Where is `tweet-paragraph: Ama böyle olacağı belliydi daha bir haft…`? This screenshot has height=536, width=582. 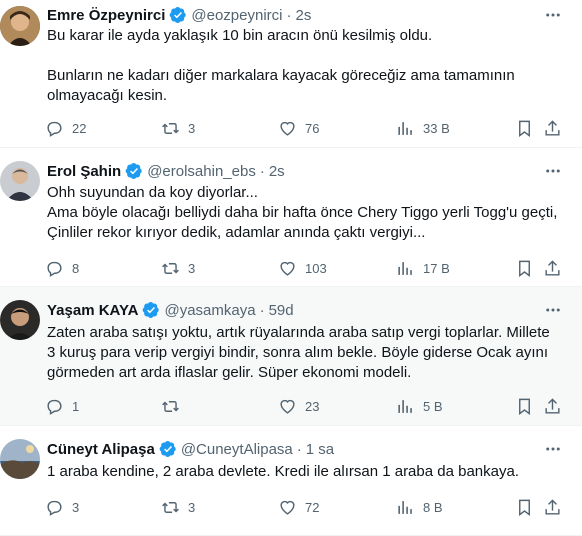
tweet-paragraph: Ama böyle olacağı belliydi daha bir haft… is located at coordinates (302, 222).